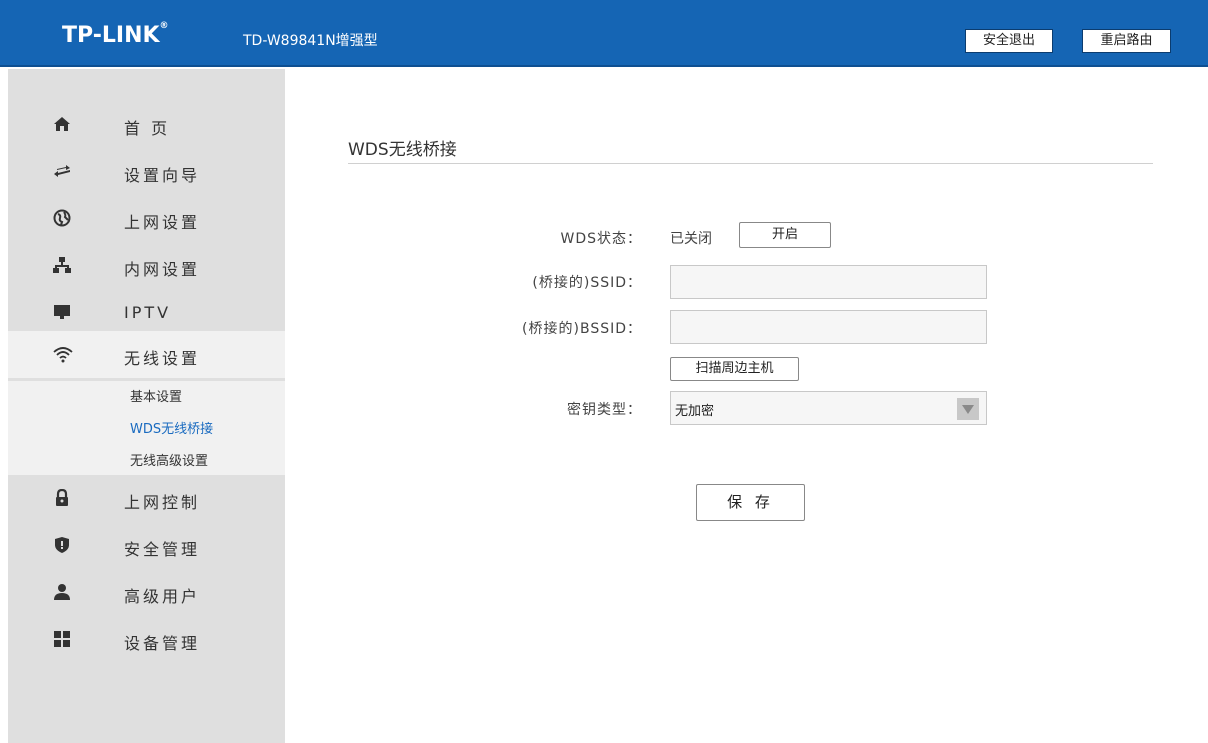  I want to click on globe-icon, so click(62, 218).